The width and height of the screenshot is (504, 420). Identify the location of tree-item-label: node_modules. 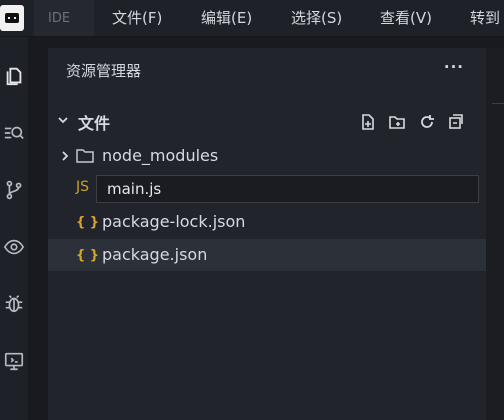
(160, 155).